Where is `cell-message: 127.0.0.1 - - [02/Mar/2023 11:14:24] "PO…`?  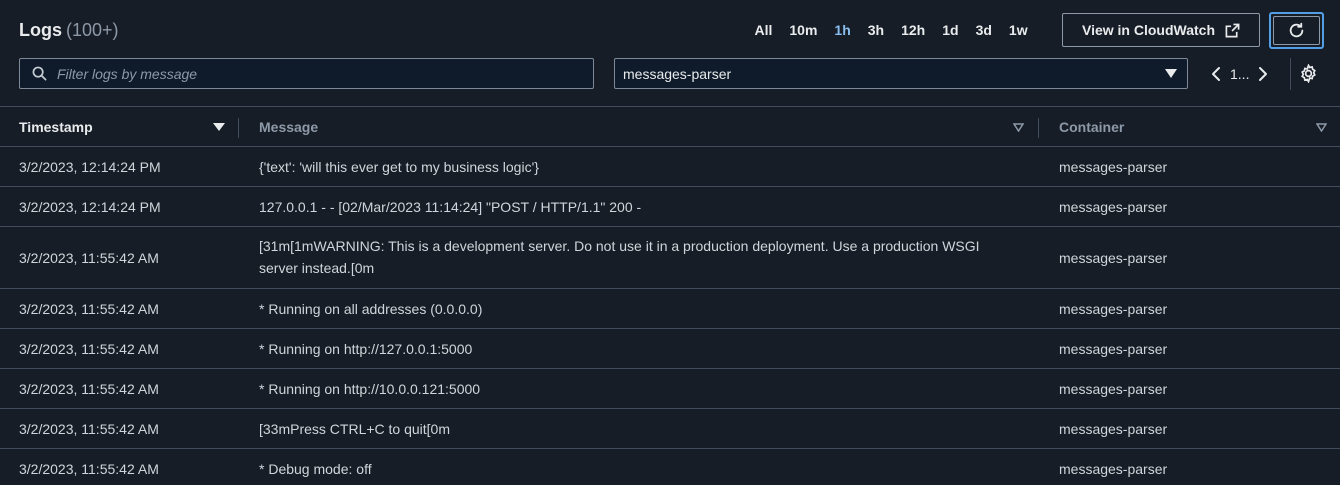 cell-message: 127.0.0.1 - - [02/Mar/2023 11:14:24] "PO… is located at coordinates (450, 207).